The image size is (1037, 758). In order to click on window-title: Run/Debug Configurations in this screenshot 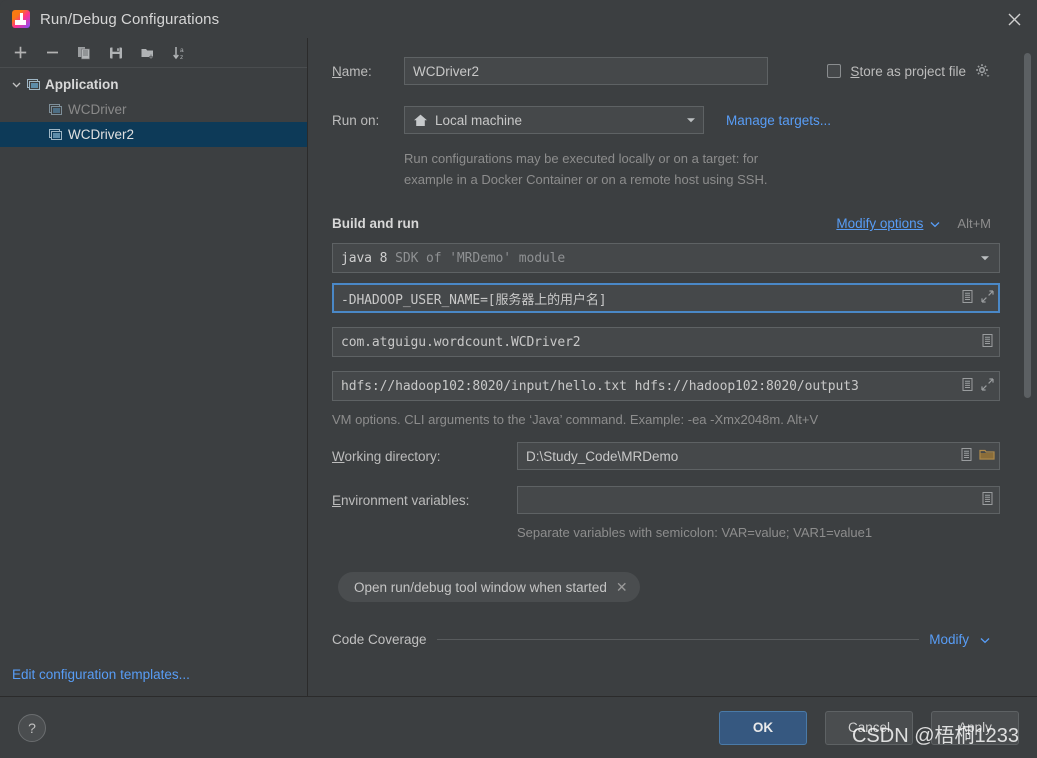, I will do `click(130, 19)`.